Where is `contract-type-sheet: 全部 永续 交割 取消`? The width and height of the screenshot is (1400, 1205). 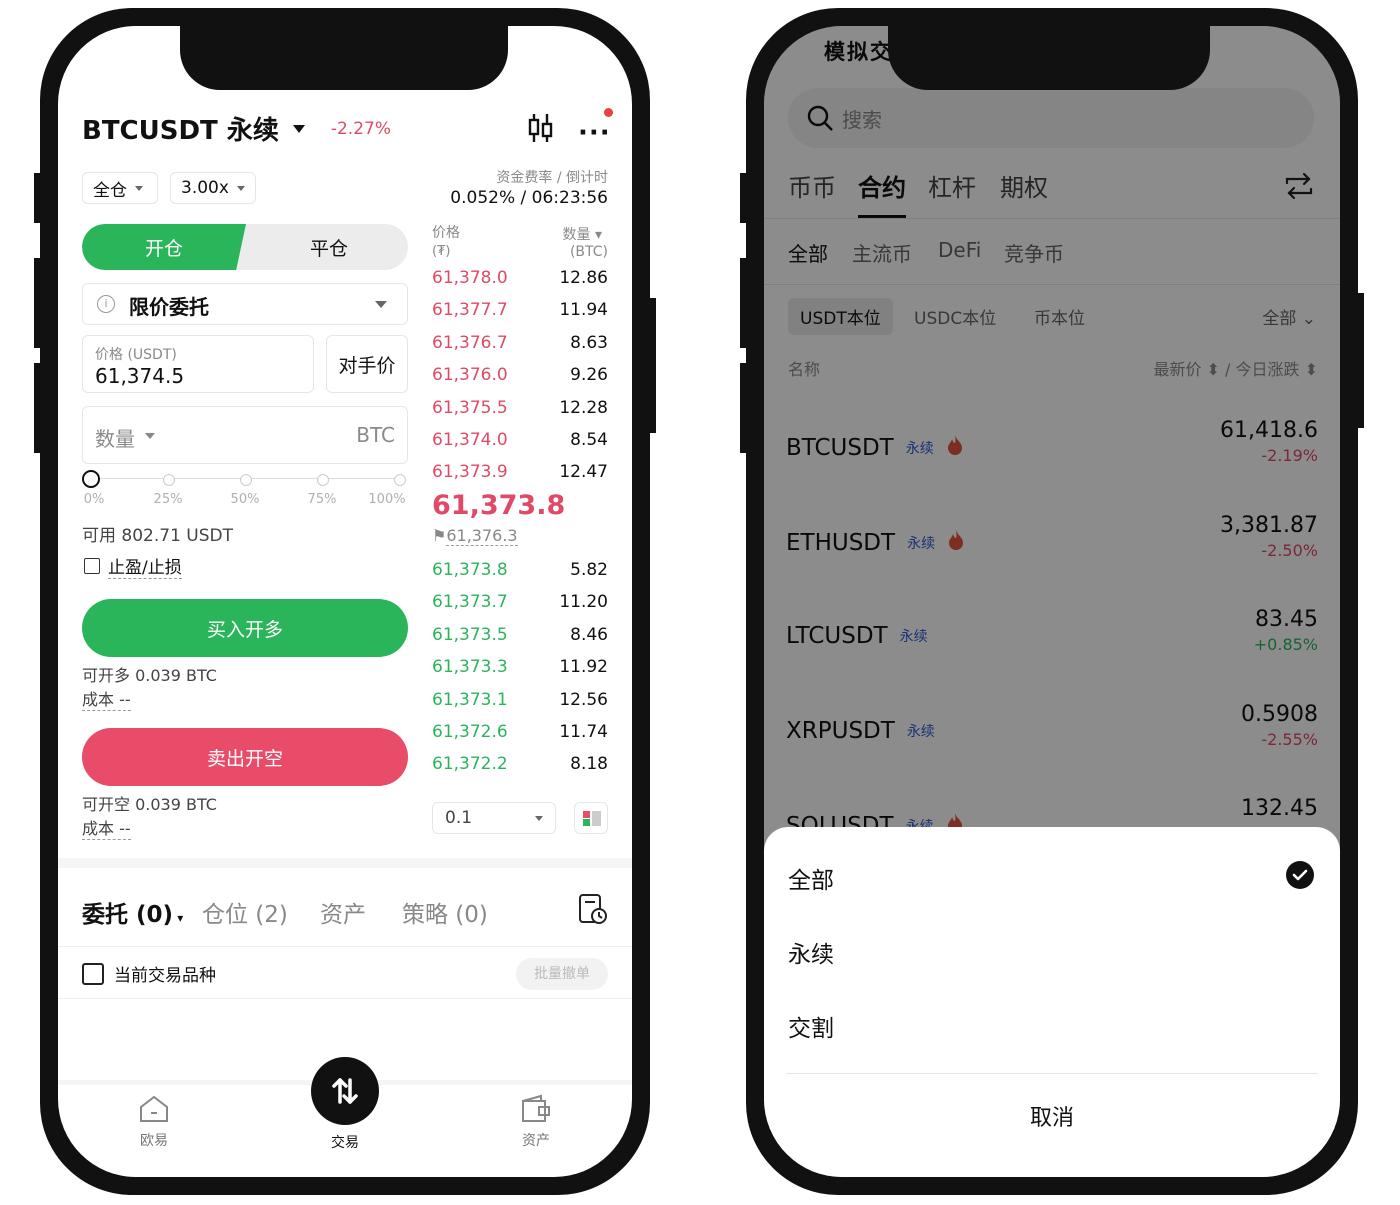
contract-type-sheet: 全部 永续 交割 取消 is located at coordinates (1052, 1002).